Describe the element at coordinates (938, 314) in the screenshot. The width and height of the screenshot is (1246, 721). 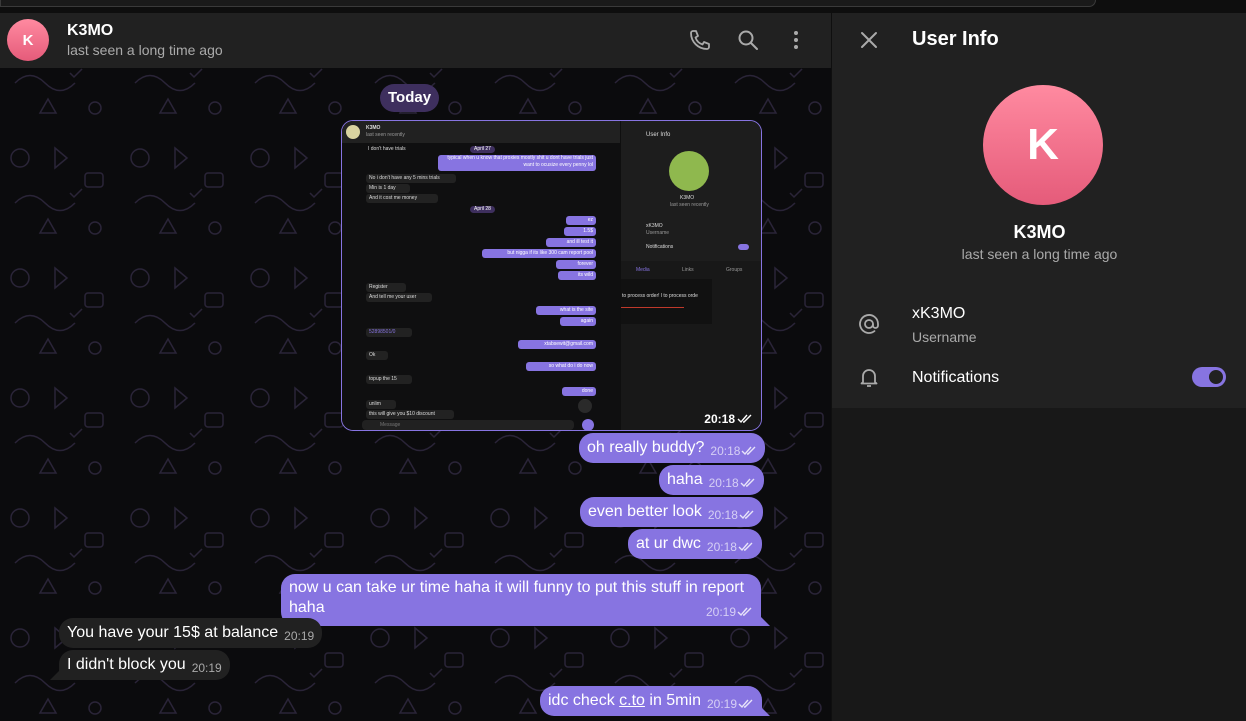
I see `username-value: xK3MO` at that location.